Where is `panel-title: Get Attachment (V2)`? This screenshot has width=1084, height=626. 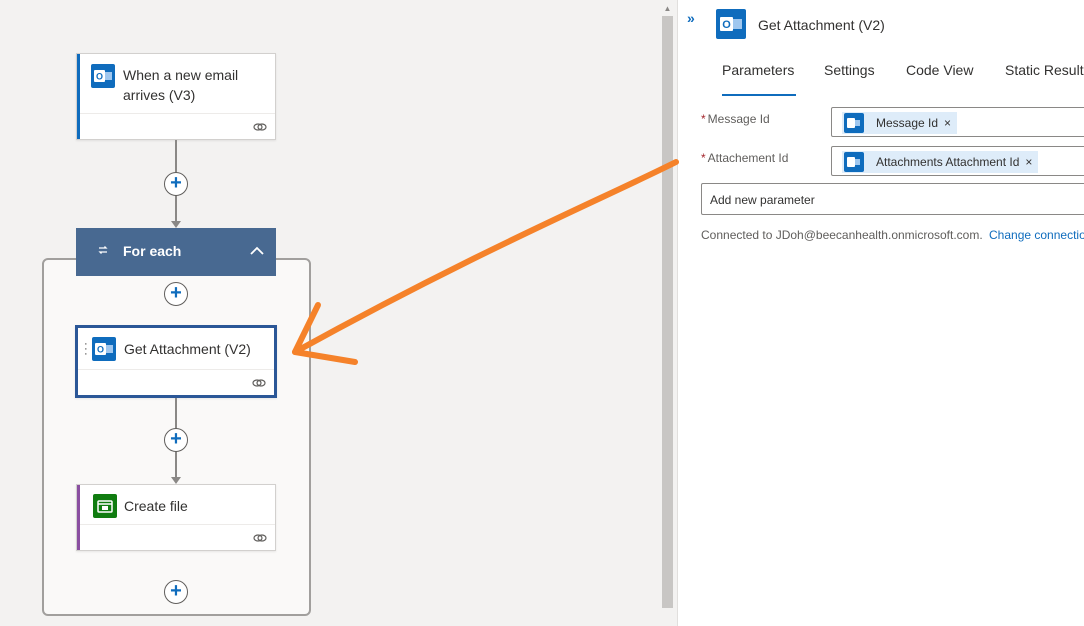
panel-title: Get Attachment (V2) is located at coordinates (821, 25).